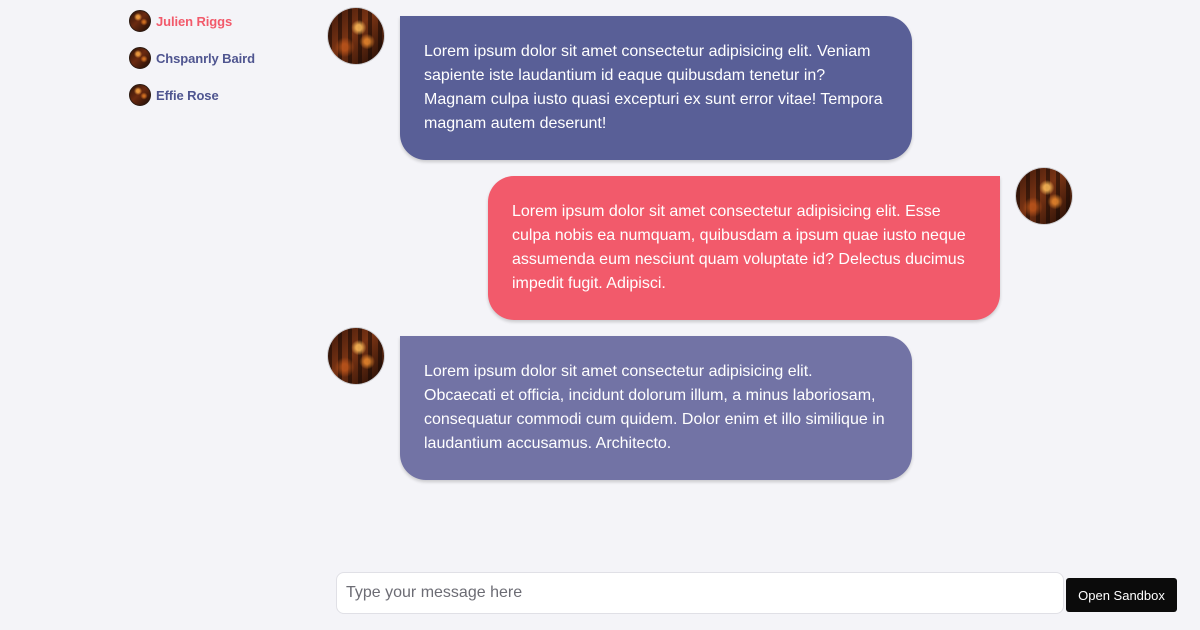 The height and width of the screenshot is (630, 1200). What do you see at coordinates (187, 95) in the screenshot?
I see `contact-name: Effie Rose` at bounding box center [187, 95].